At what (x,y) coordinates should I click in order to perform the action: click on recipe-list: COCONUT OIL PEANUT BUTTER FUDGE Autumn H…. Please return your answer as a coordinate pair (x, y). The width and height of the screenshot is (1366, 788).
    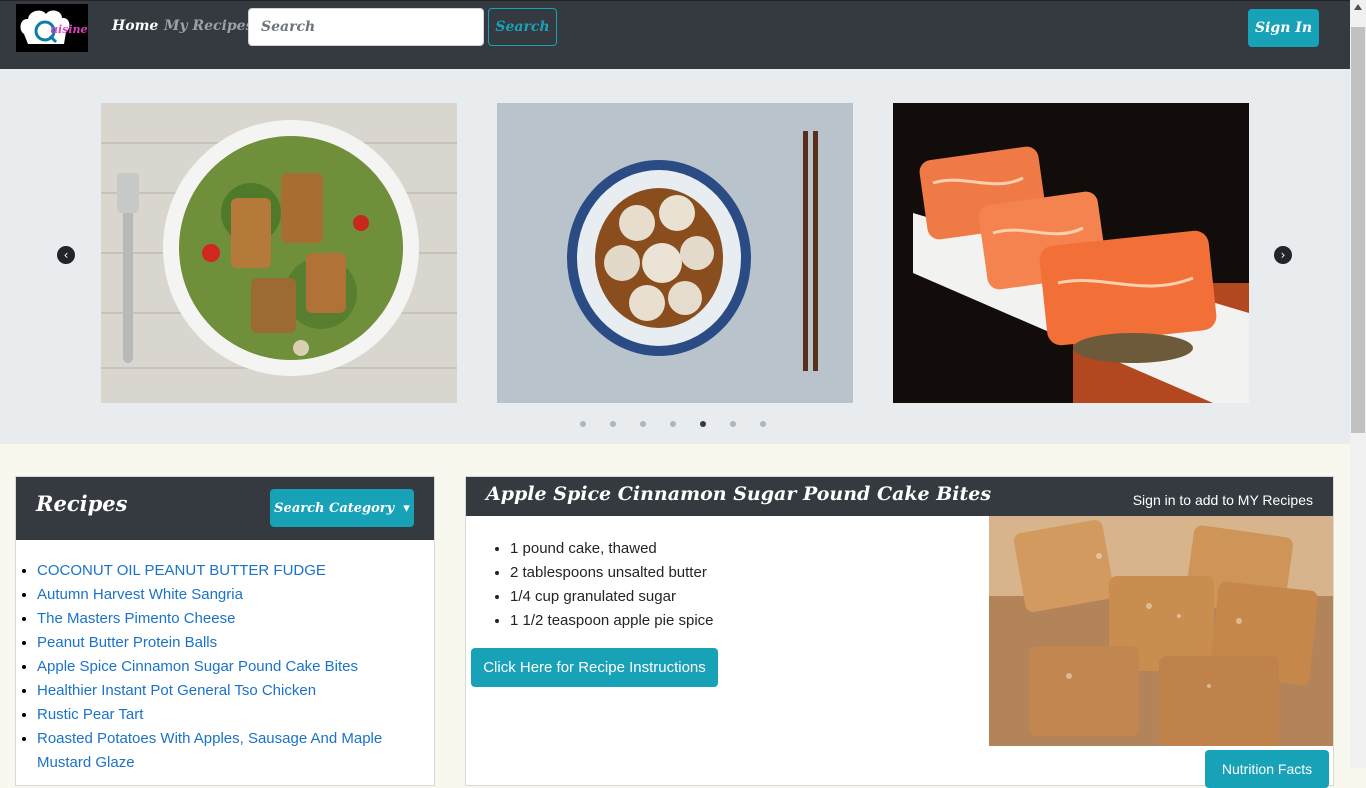
    Looking at the image, I should click on (224, 667).